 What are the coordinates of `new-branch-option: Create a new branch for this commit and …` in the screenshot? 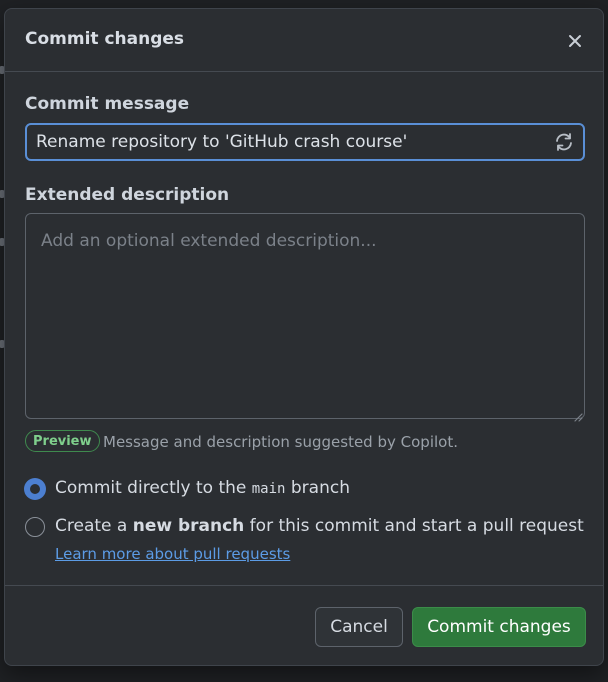 It's located at (319, 526).